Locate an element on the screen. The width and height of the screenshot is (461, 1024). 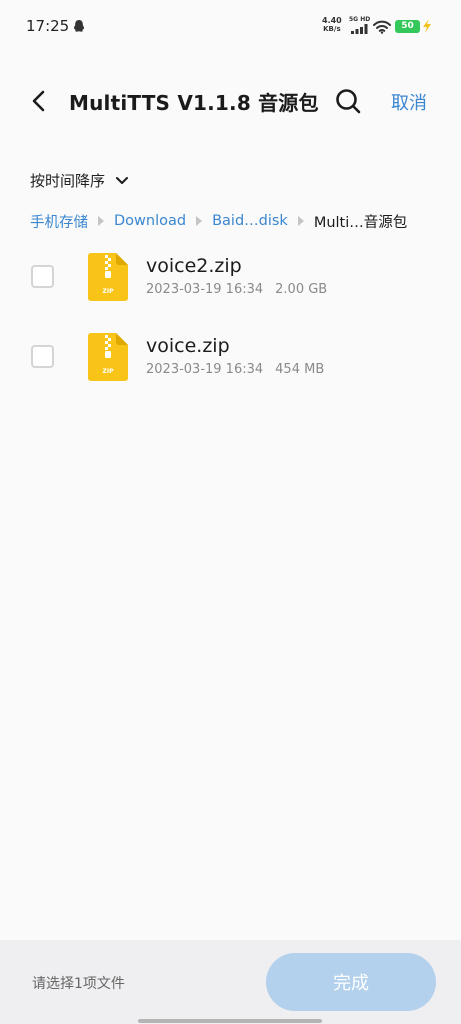
file-size: 2.00 GB is located at coordinates (301, 289).